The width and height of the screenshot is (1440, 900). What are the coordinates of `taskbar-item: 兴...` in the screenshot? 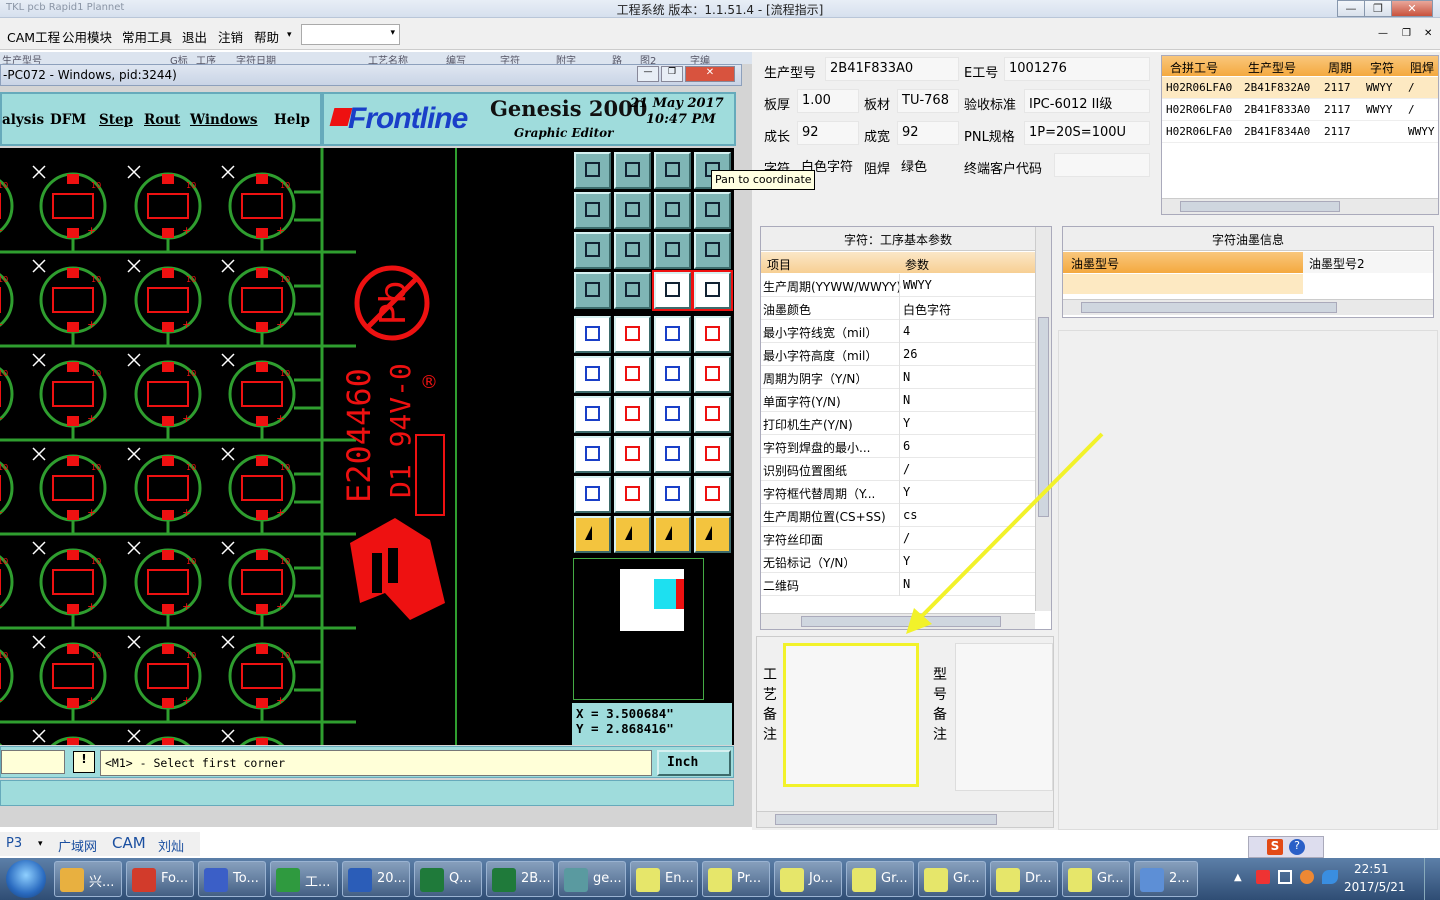 It's located at (88, 879).